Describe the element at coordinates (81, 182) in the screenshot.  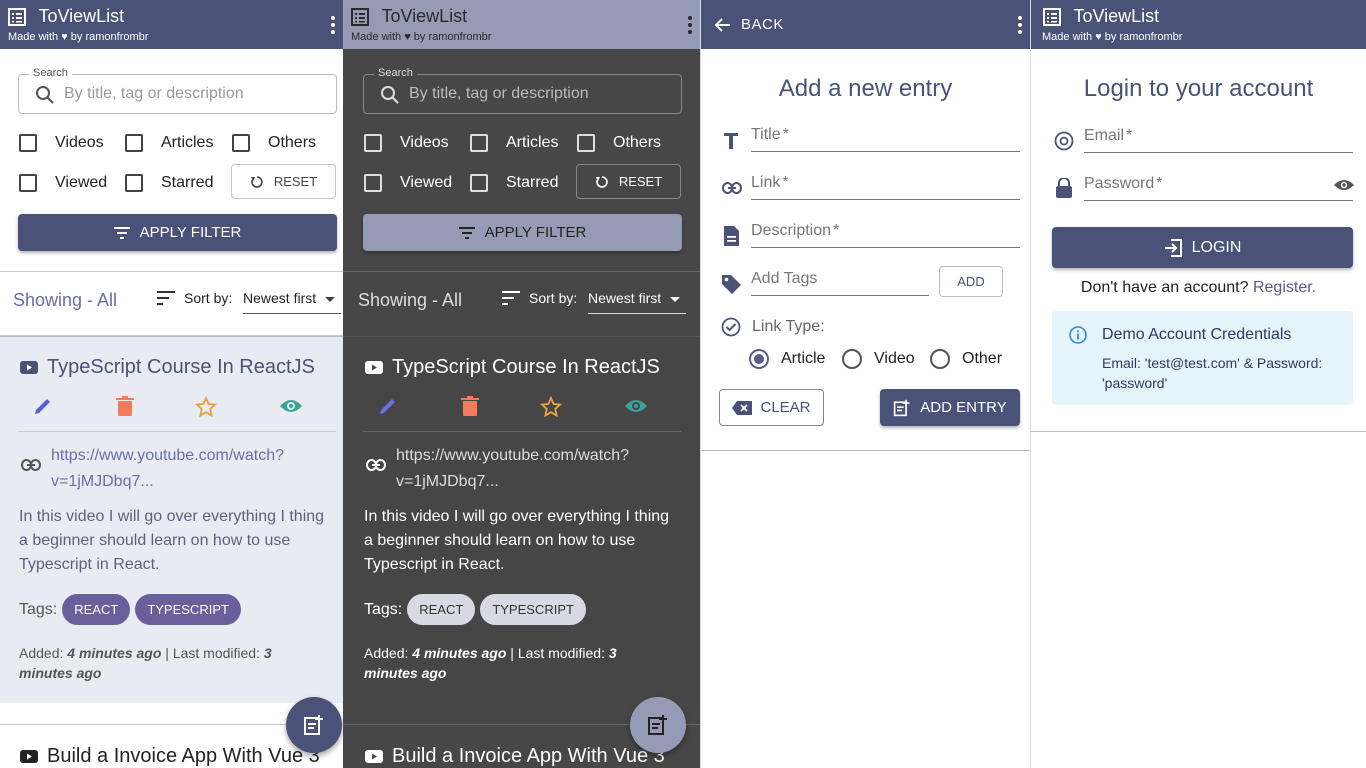
I see `filter-viewed-label: Viewed` at that location.